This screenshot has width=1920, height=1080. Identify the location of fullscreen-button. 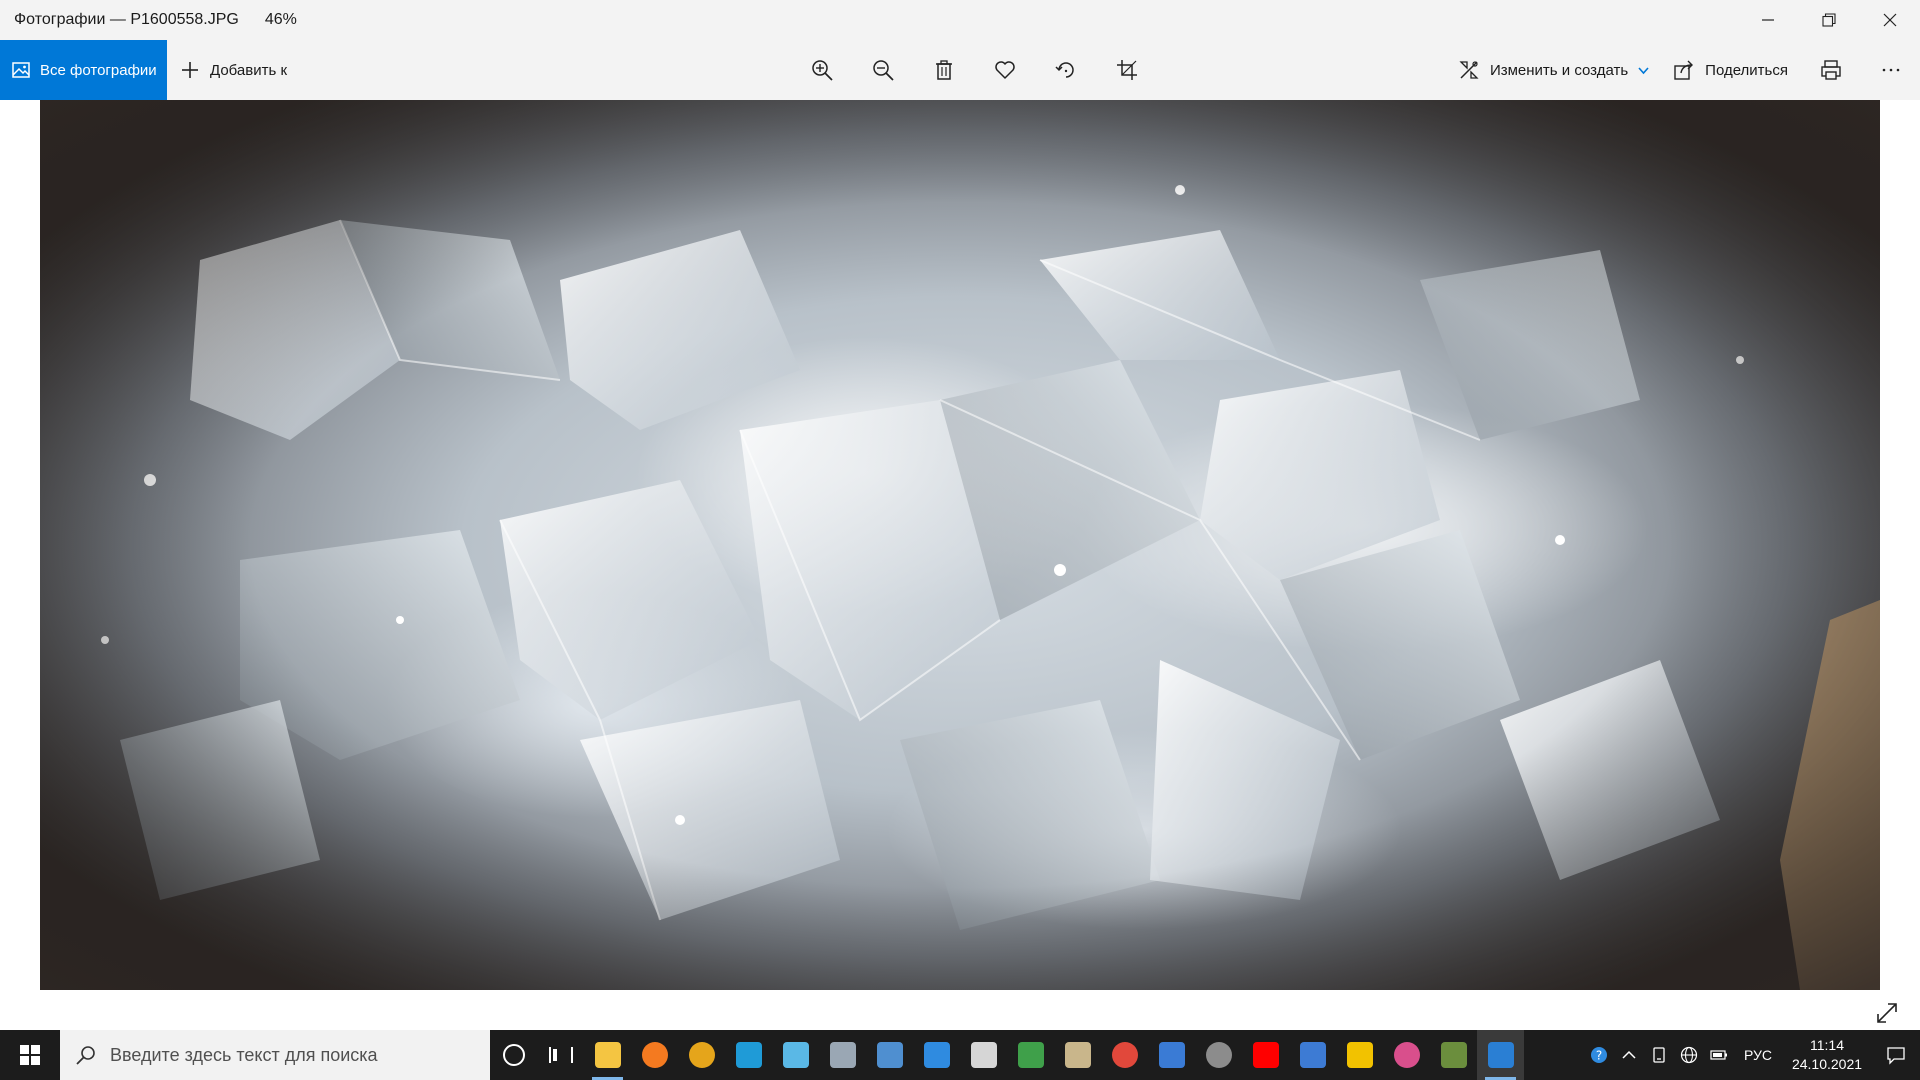
(1887, 1013).